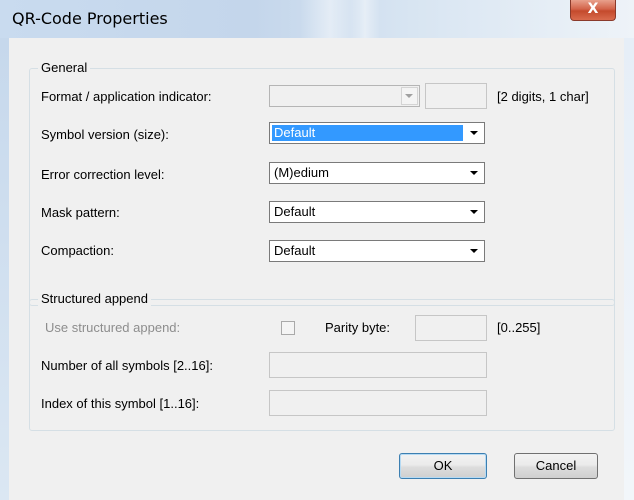 Image resolution: width=634 pixels, height=500 pixels. Describe the element at coordinates (378, 403) in the screenshot. I see `symbol-index-field` at that location.